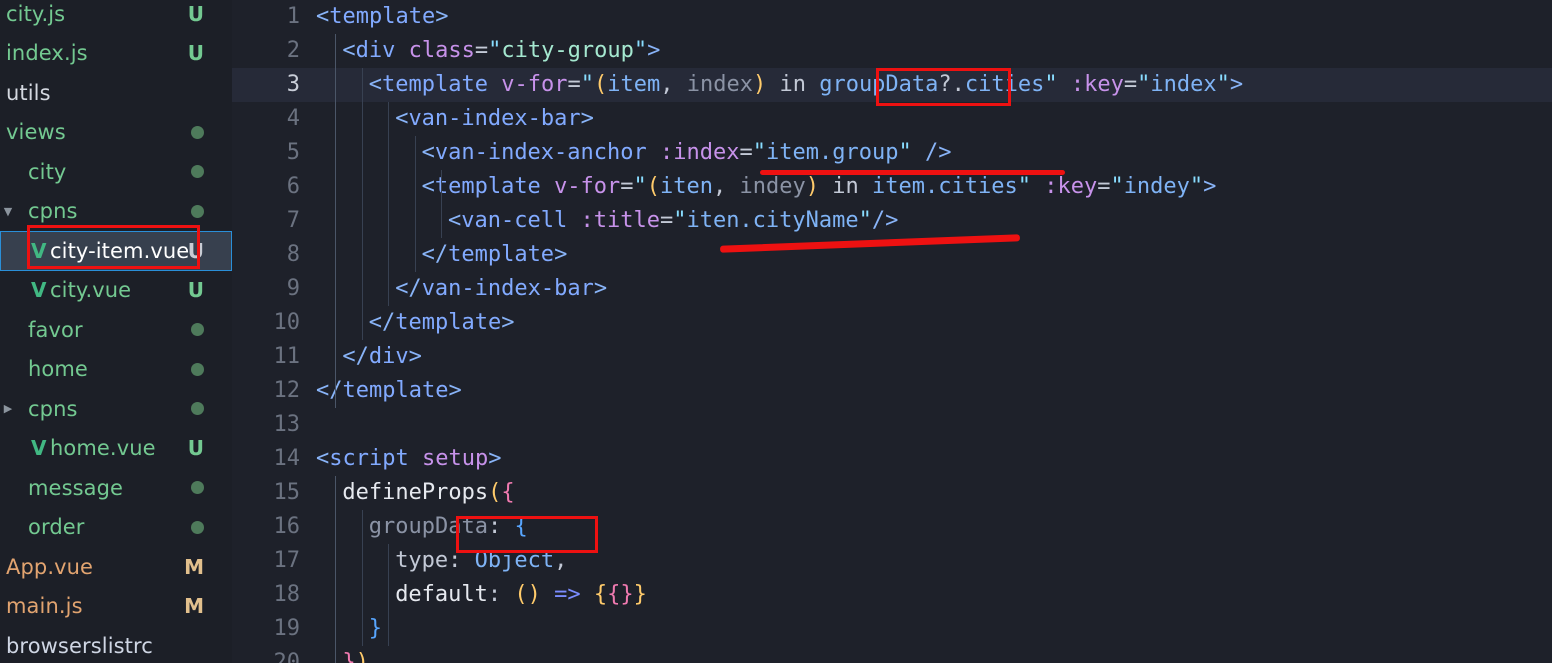 The image size is (1552, 663). I want to click on file-tree-item-home-vue: Vhome.vue U, so click(116, 449).